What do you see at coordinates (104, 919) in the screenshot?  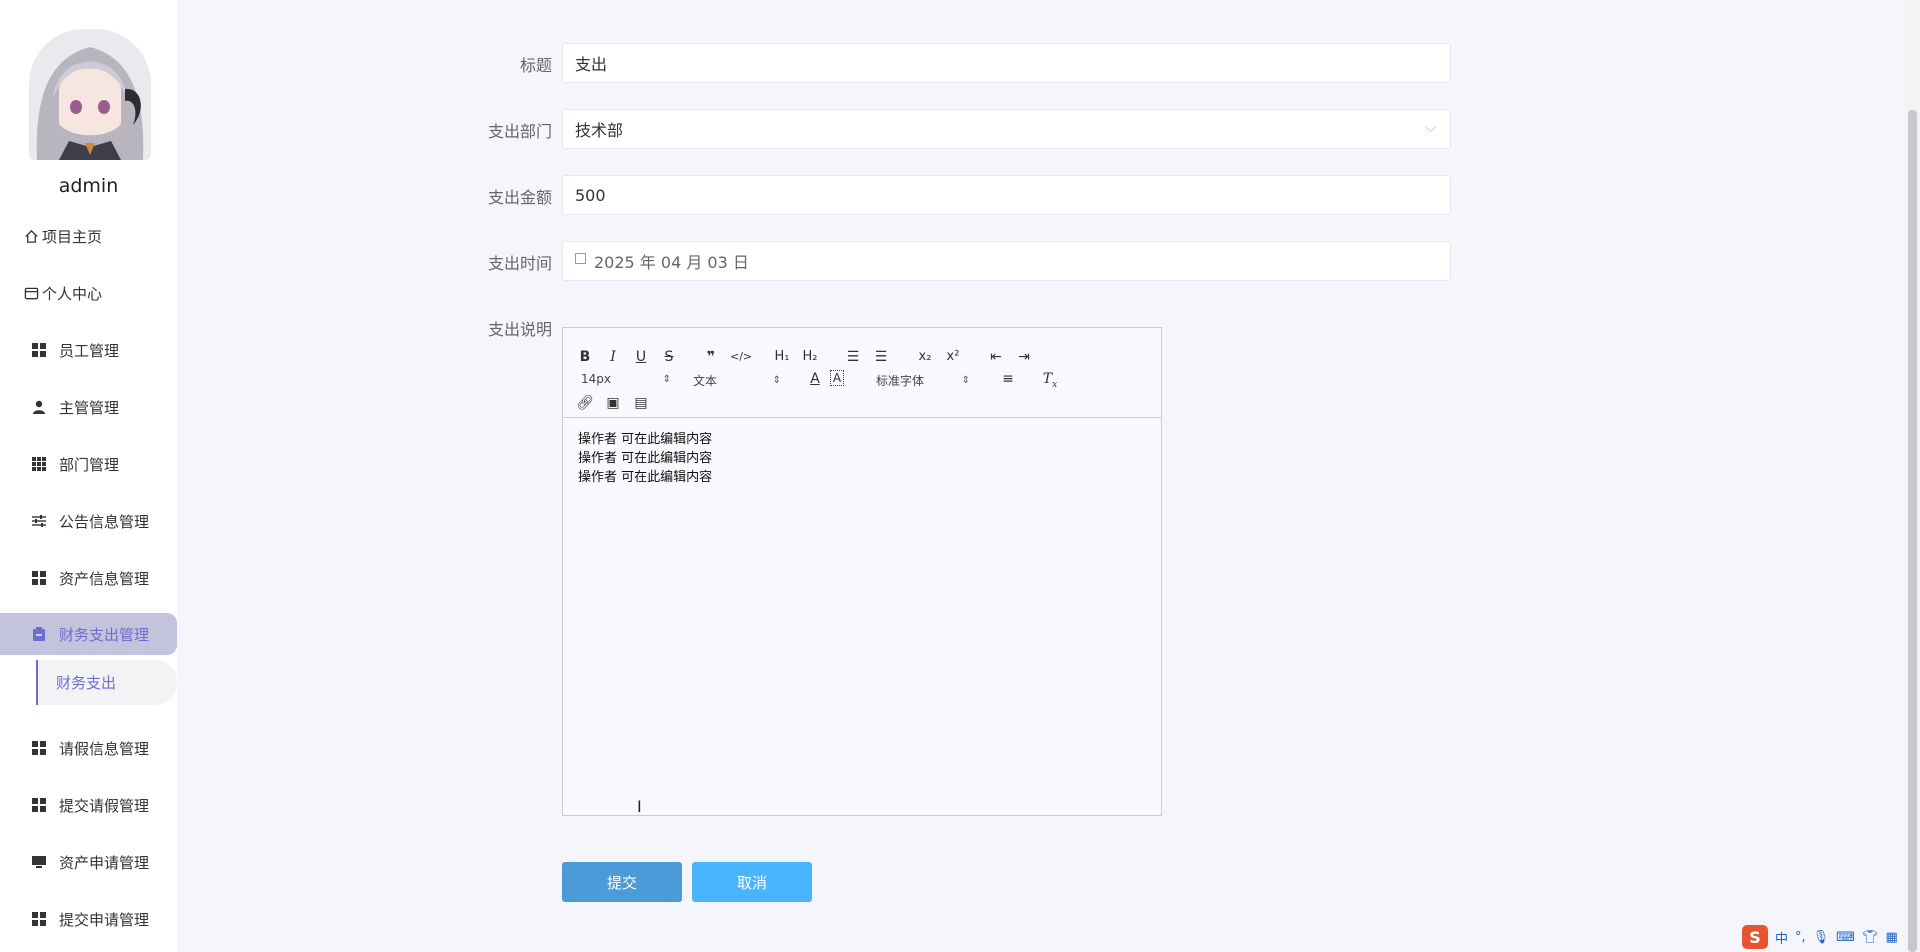 I see `nav-label: 提交申请管理` at bounding box center [104, 919].